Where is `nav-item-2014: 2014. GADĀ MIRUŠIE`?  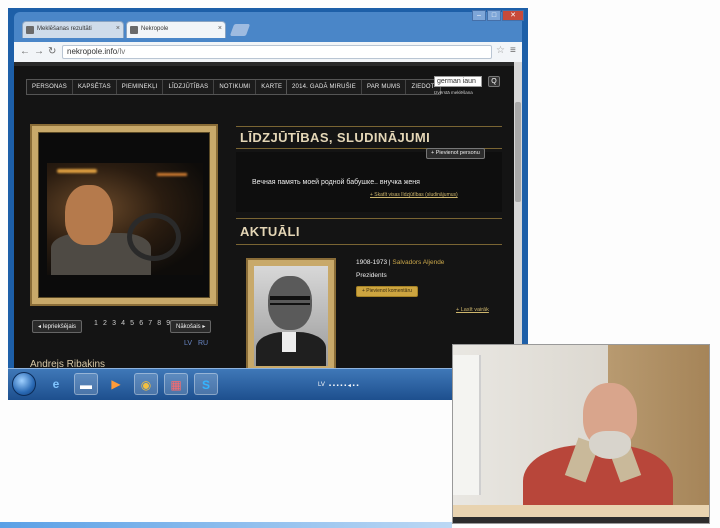 nav-item-2014: 2014. GADĀ MIRUŠIE is located at coordinates (324, 87).